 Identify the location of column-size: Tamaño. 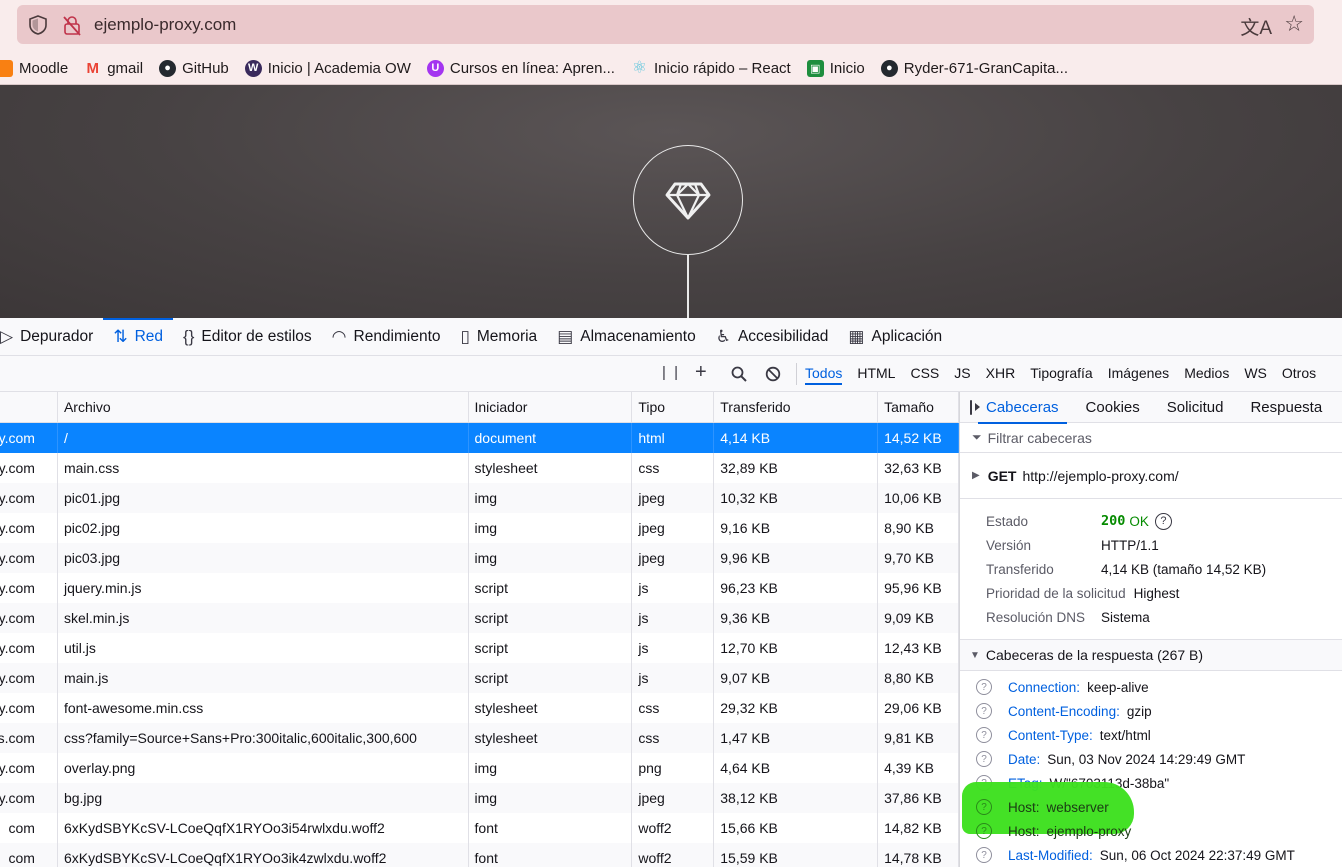
(918, 407).